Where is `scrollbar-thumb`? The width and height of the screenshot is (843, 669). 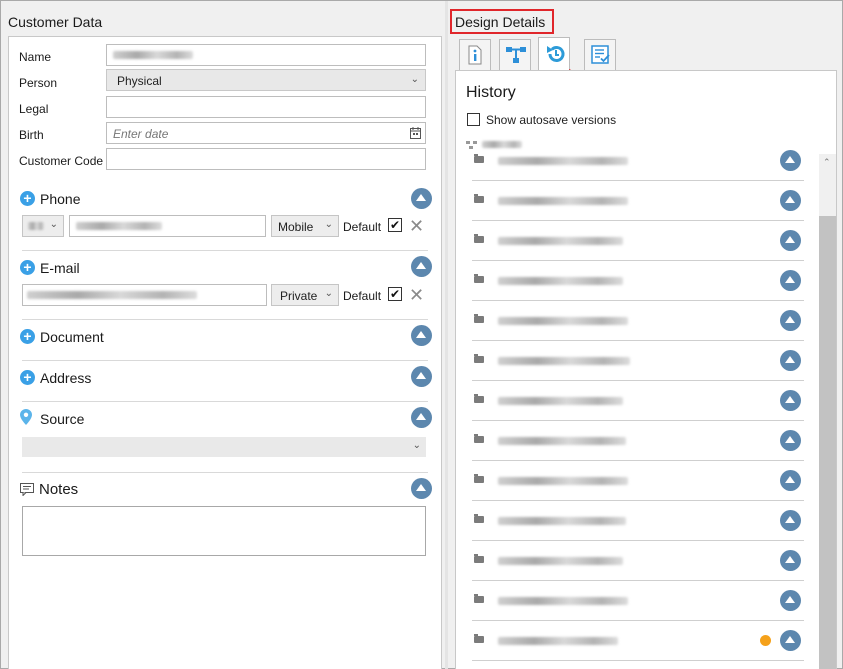 scrollbar-thumb is located at coordinates (827, 442).